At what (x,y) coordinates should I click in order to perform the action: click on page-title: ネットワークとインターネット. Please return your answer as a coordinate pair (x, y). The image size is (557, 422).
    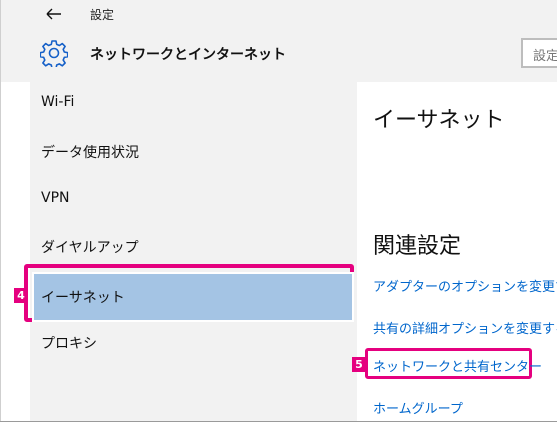
    Looking at the image, I should click on (188, 55).